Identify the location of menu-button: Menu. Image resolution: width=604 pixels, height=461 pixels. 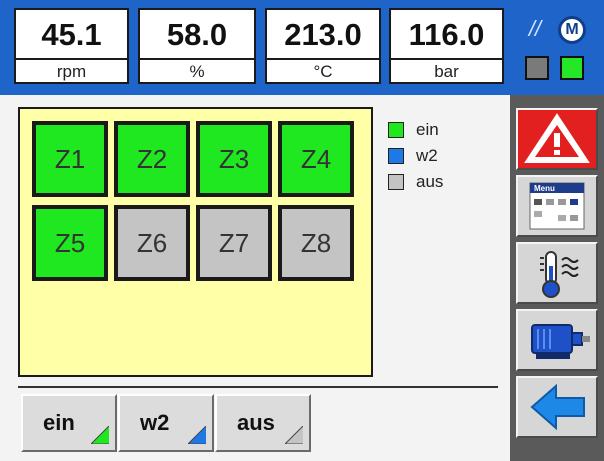
(557, 206).